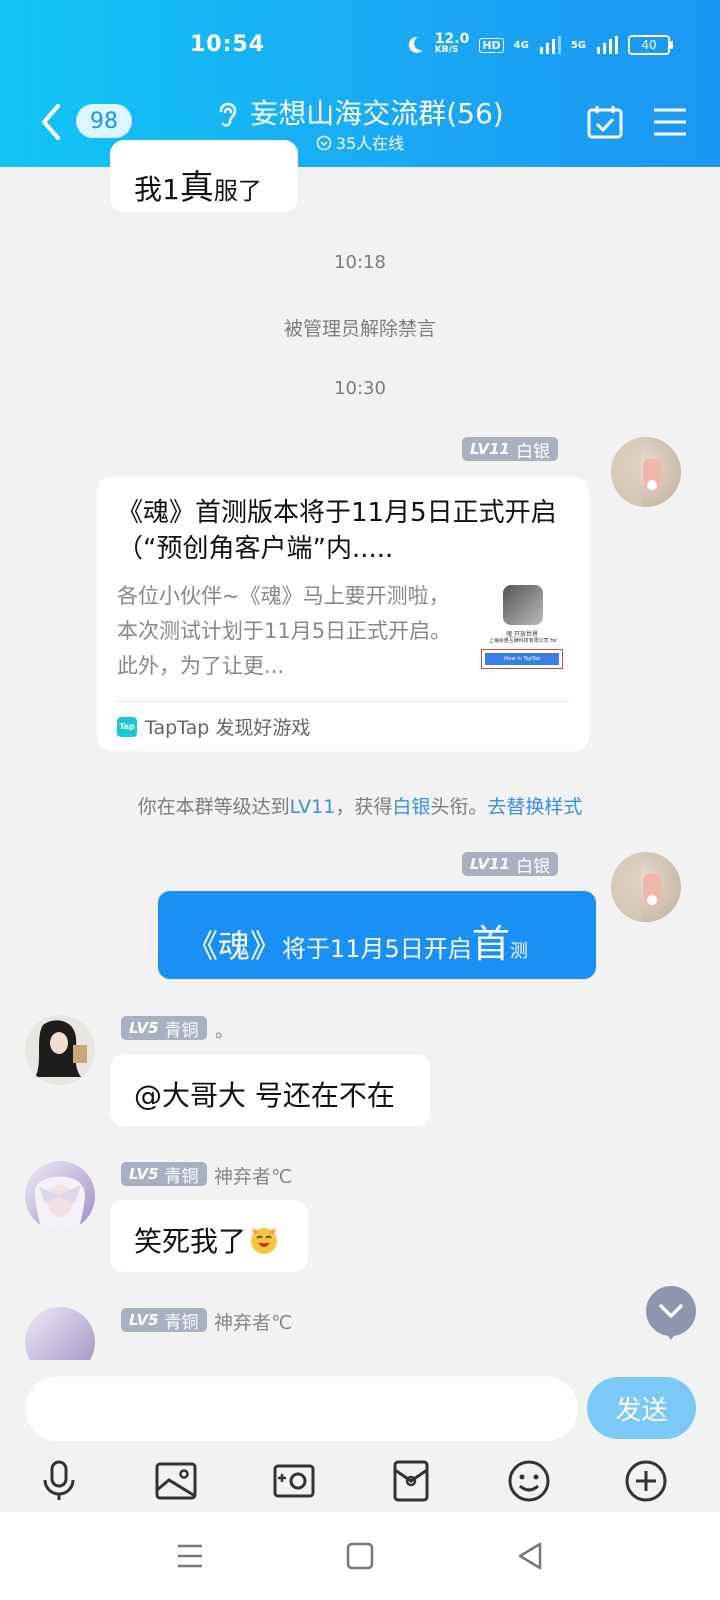 This screenshot has height=1600, width=720. Describe the element at coordinates (605, 122) in the screenshot. I see `calendar-check-icon` at that location.